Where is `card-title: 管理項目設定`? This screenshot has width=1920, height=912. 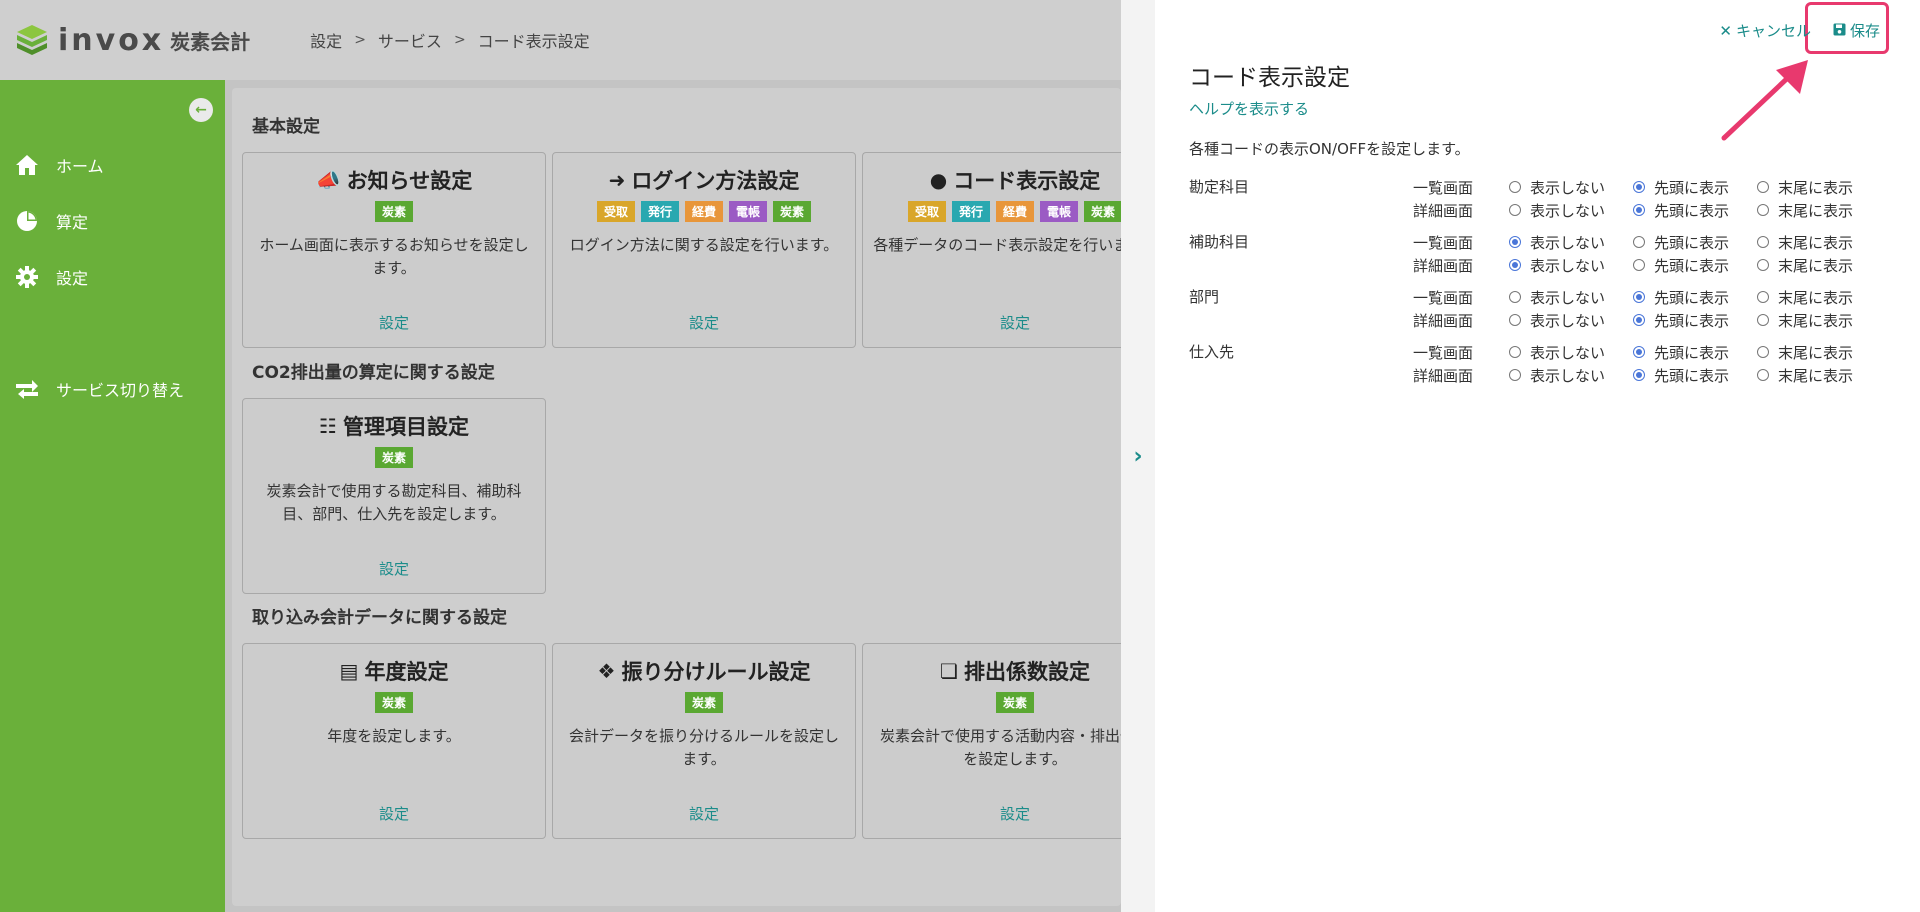 card-title: 管理項目設定 is located at coordinates (405, 427).